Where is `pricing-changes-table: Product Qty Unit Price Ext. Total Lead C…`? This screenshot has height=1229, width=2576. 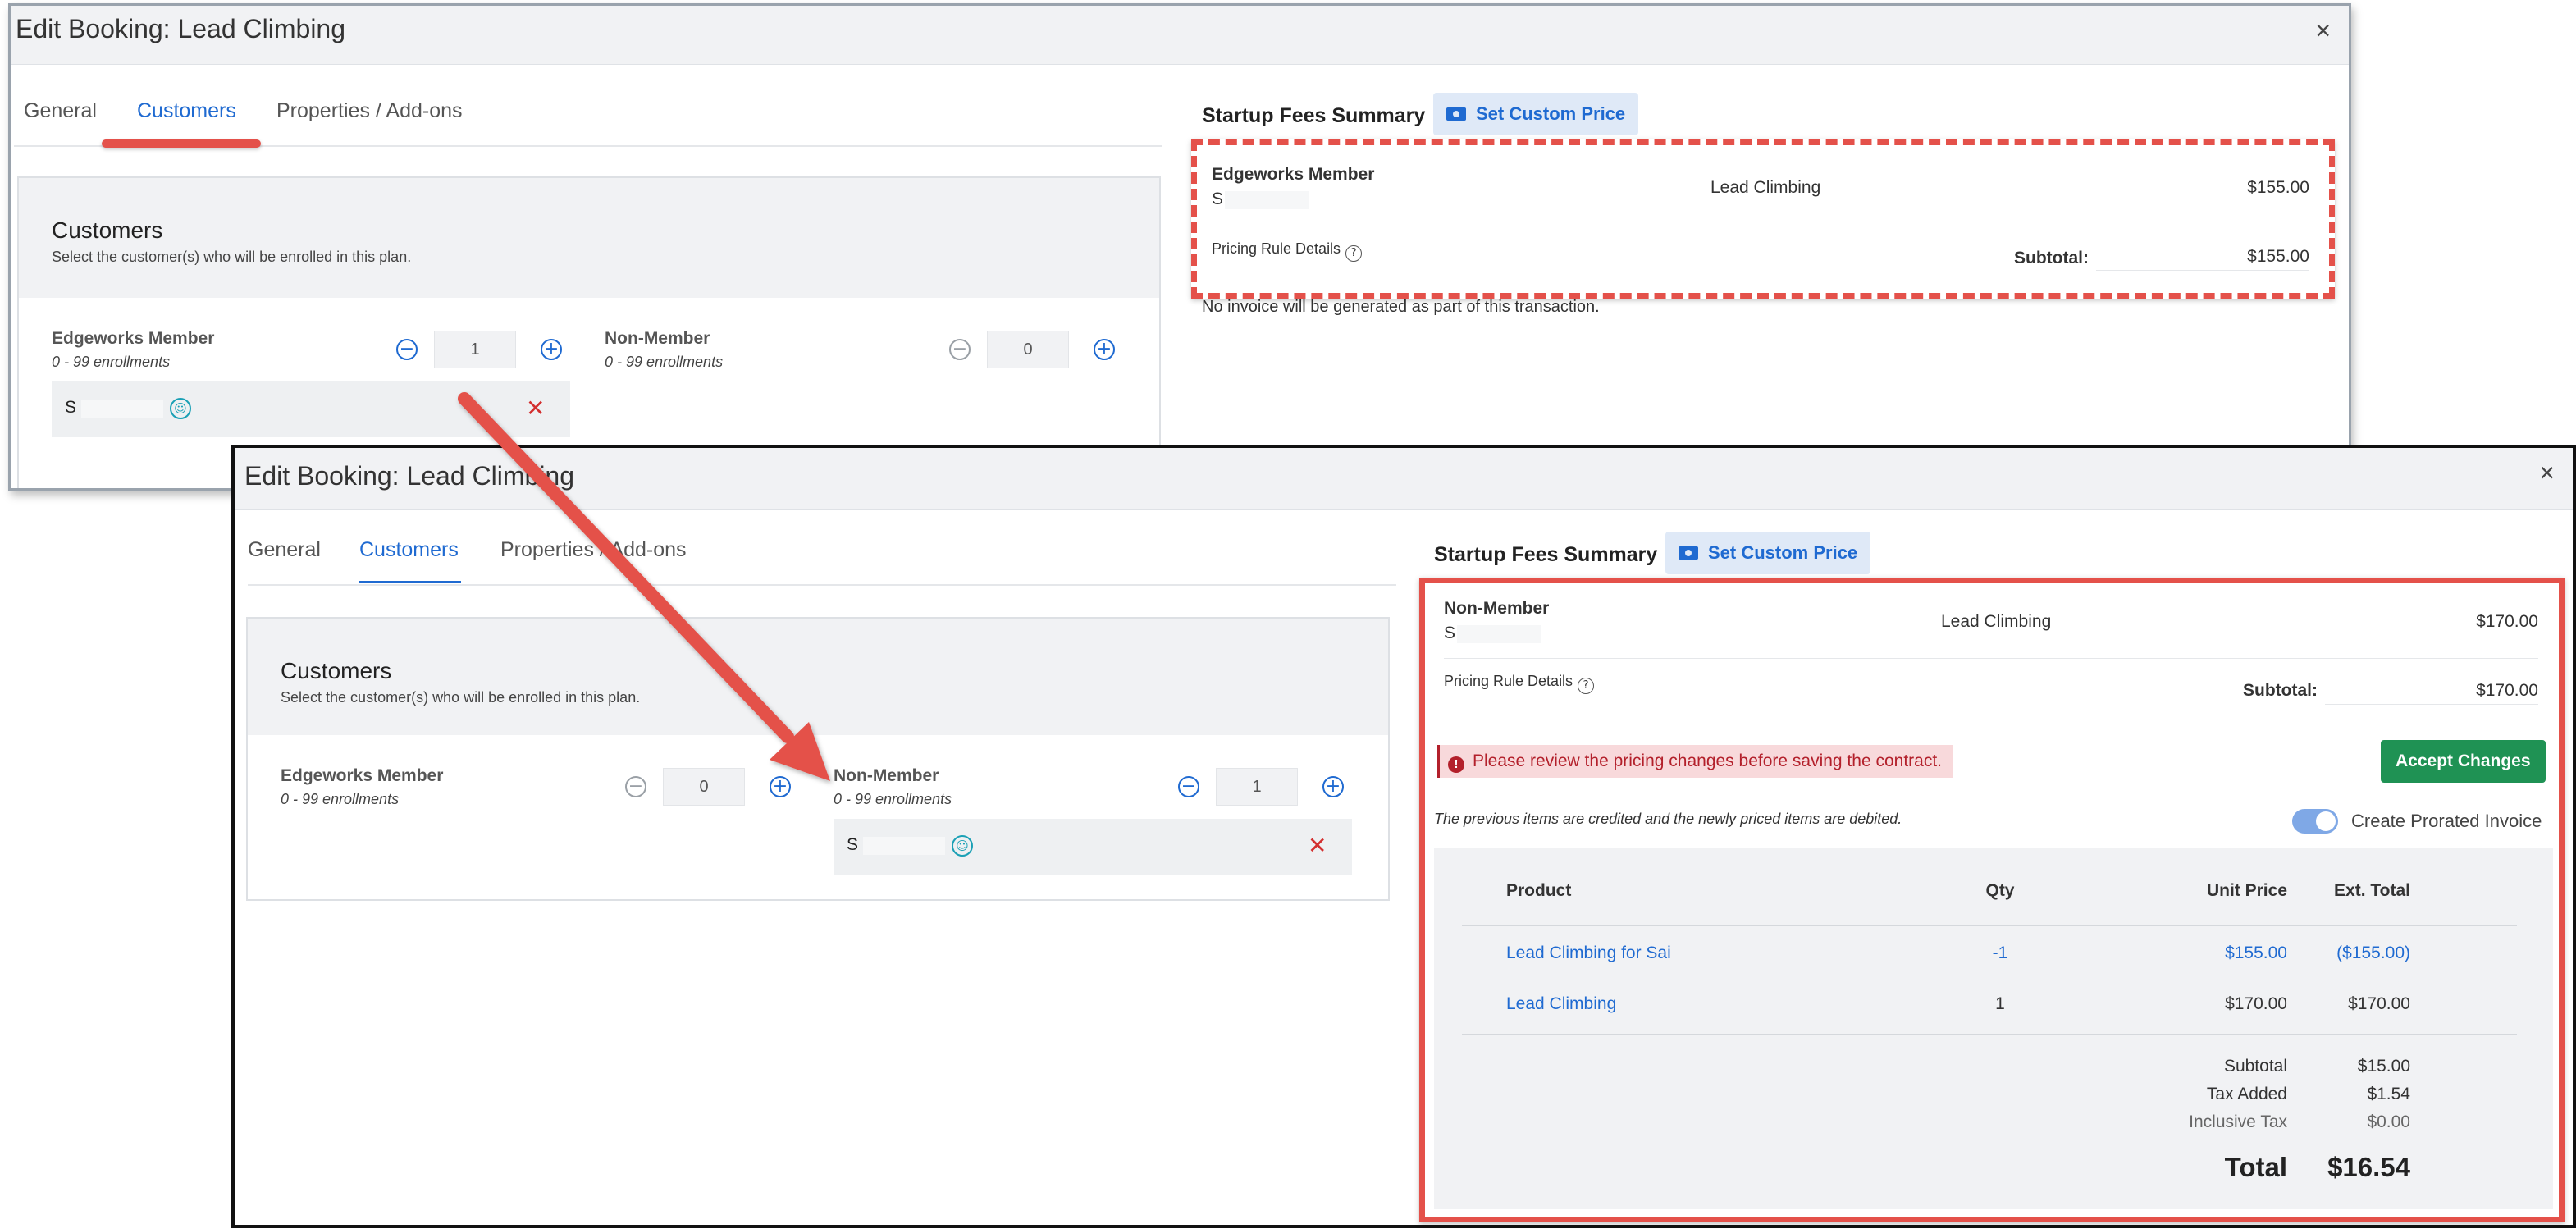
pricing-changes-table: Product Qty Unit Price Ext. Total Lead C… is located at coordinates (1993, 1028).